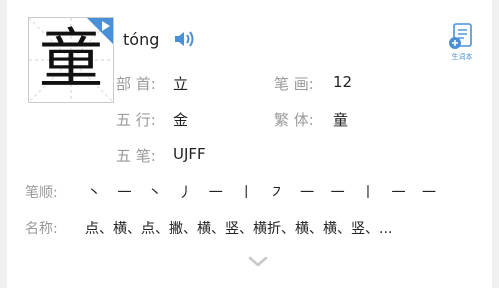 This screenshot has height=288, width=499. I want to click on wordbook-label: 生词本, so click(462, 57).